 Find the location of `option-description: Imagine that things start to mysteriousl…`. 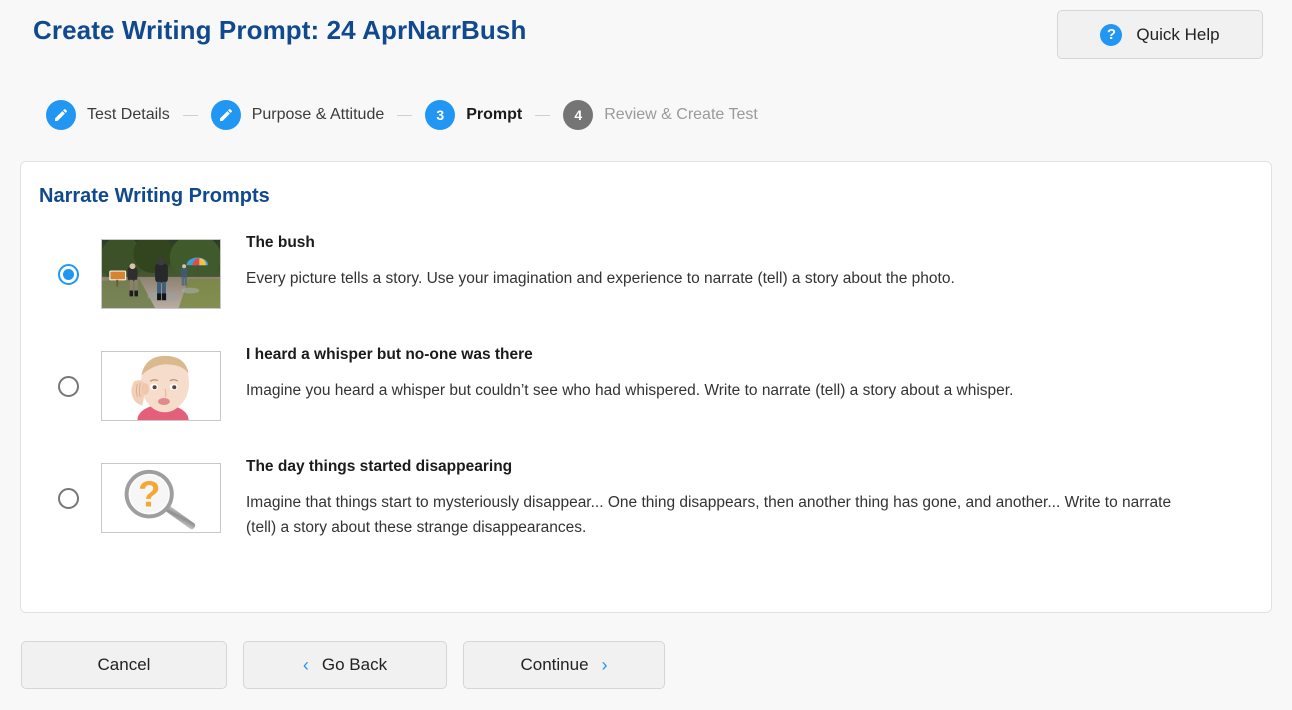

option-description: Imagine that things start to mysteriousl… is located at coordinates (709, 515).